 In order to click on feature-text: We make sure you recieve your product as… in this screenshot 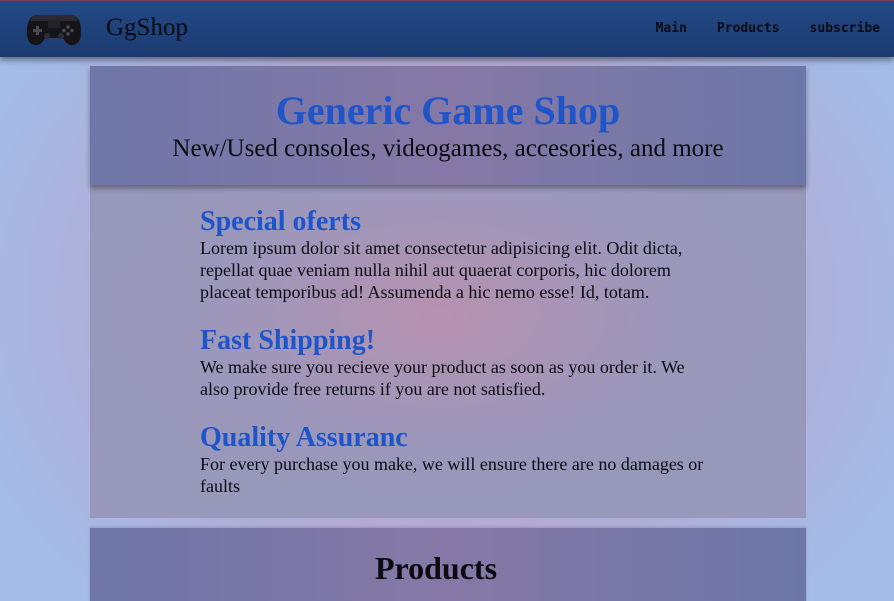, I will do `click(442, 378)`.